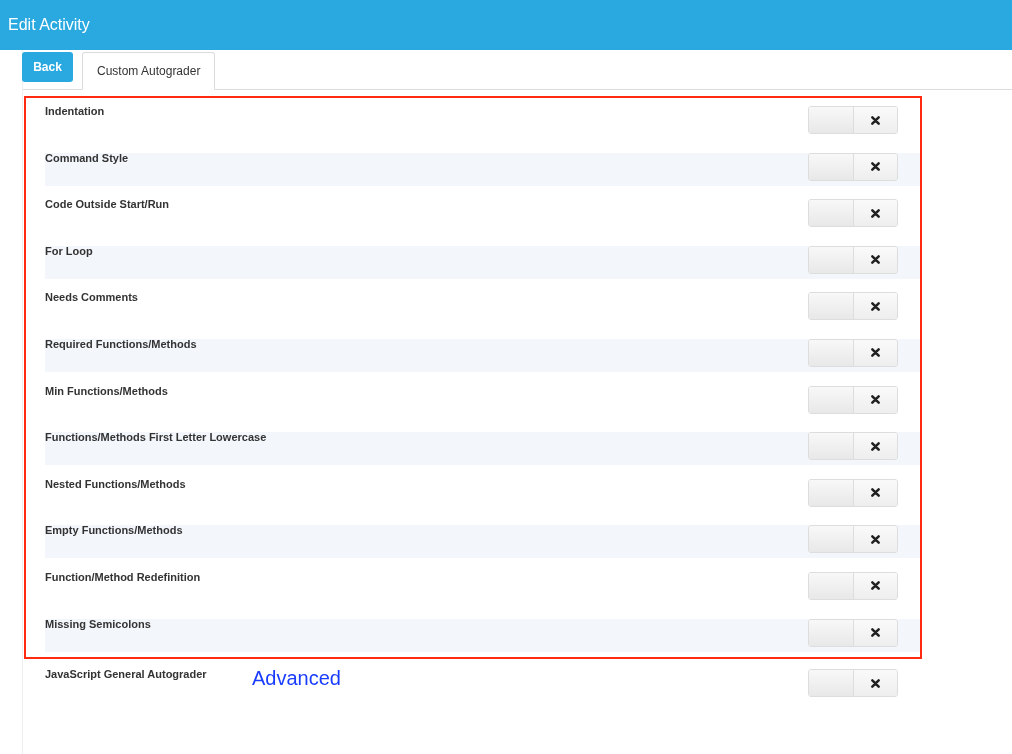  What do you see at coordinates (123, 576) in the screenshot?
I see `rule-label: Function/Method Redefinition` at bounding box center [123, 576].